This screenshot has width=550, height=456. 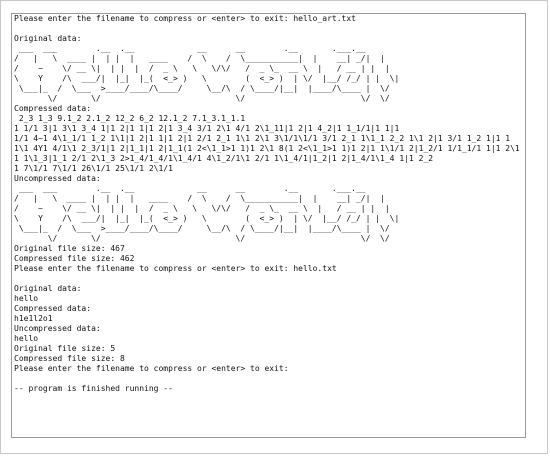 What do you see at coordinates (74, 258) in the screenshot?
I see `console-line: Compressed file size: 462` at bounding box center [74, 258].